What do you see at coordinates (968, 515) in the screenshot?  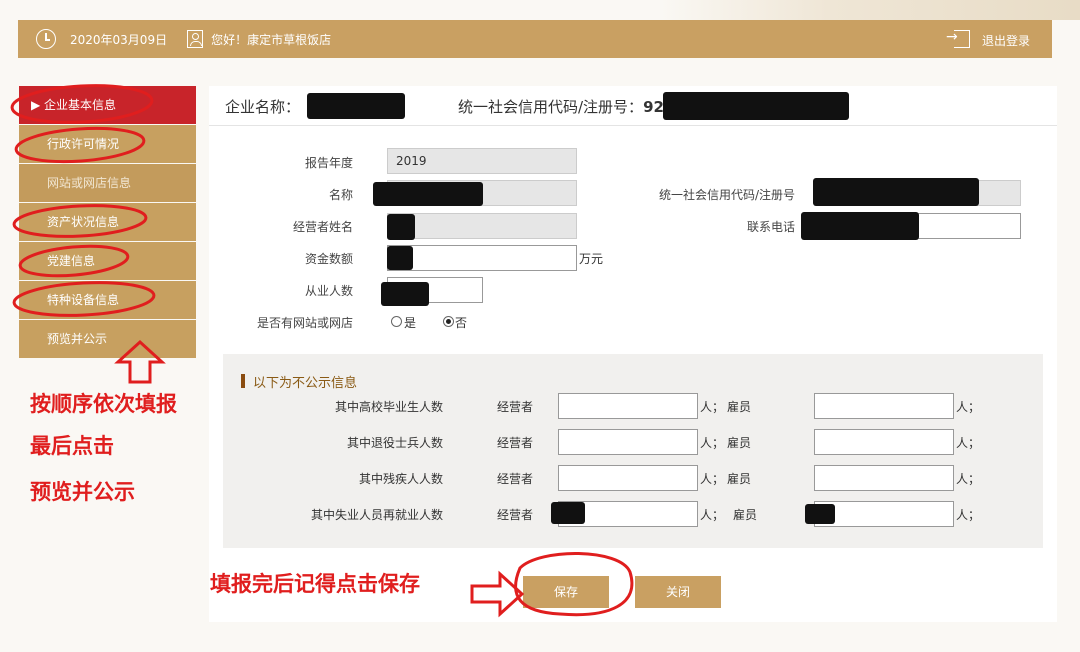 I see `reemployed-employee-unit: 人；` at bounding box center [968, 515].